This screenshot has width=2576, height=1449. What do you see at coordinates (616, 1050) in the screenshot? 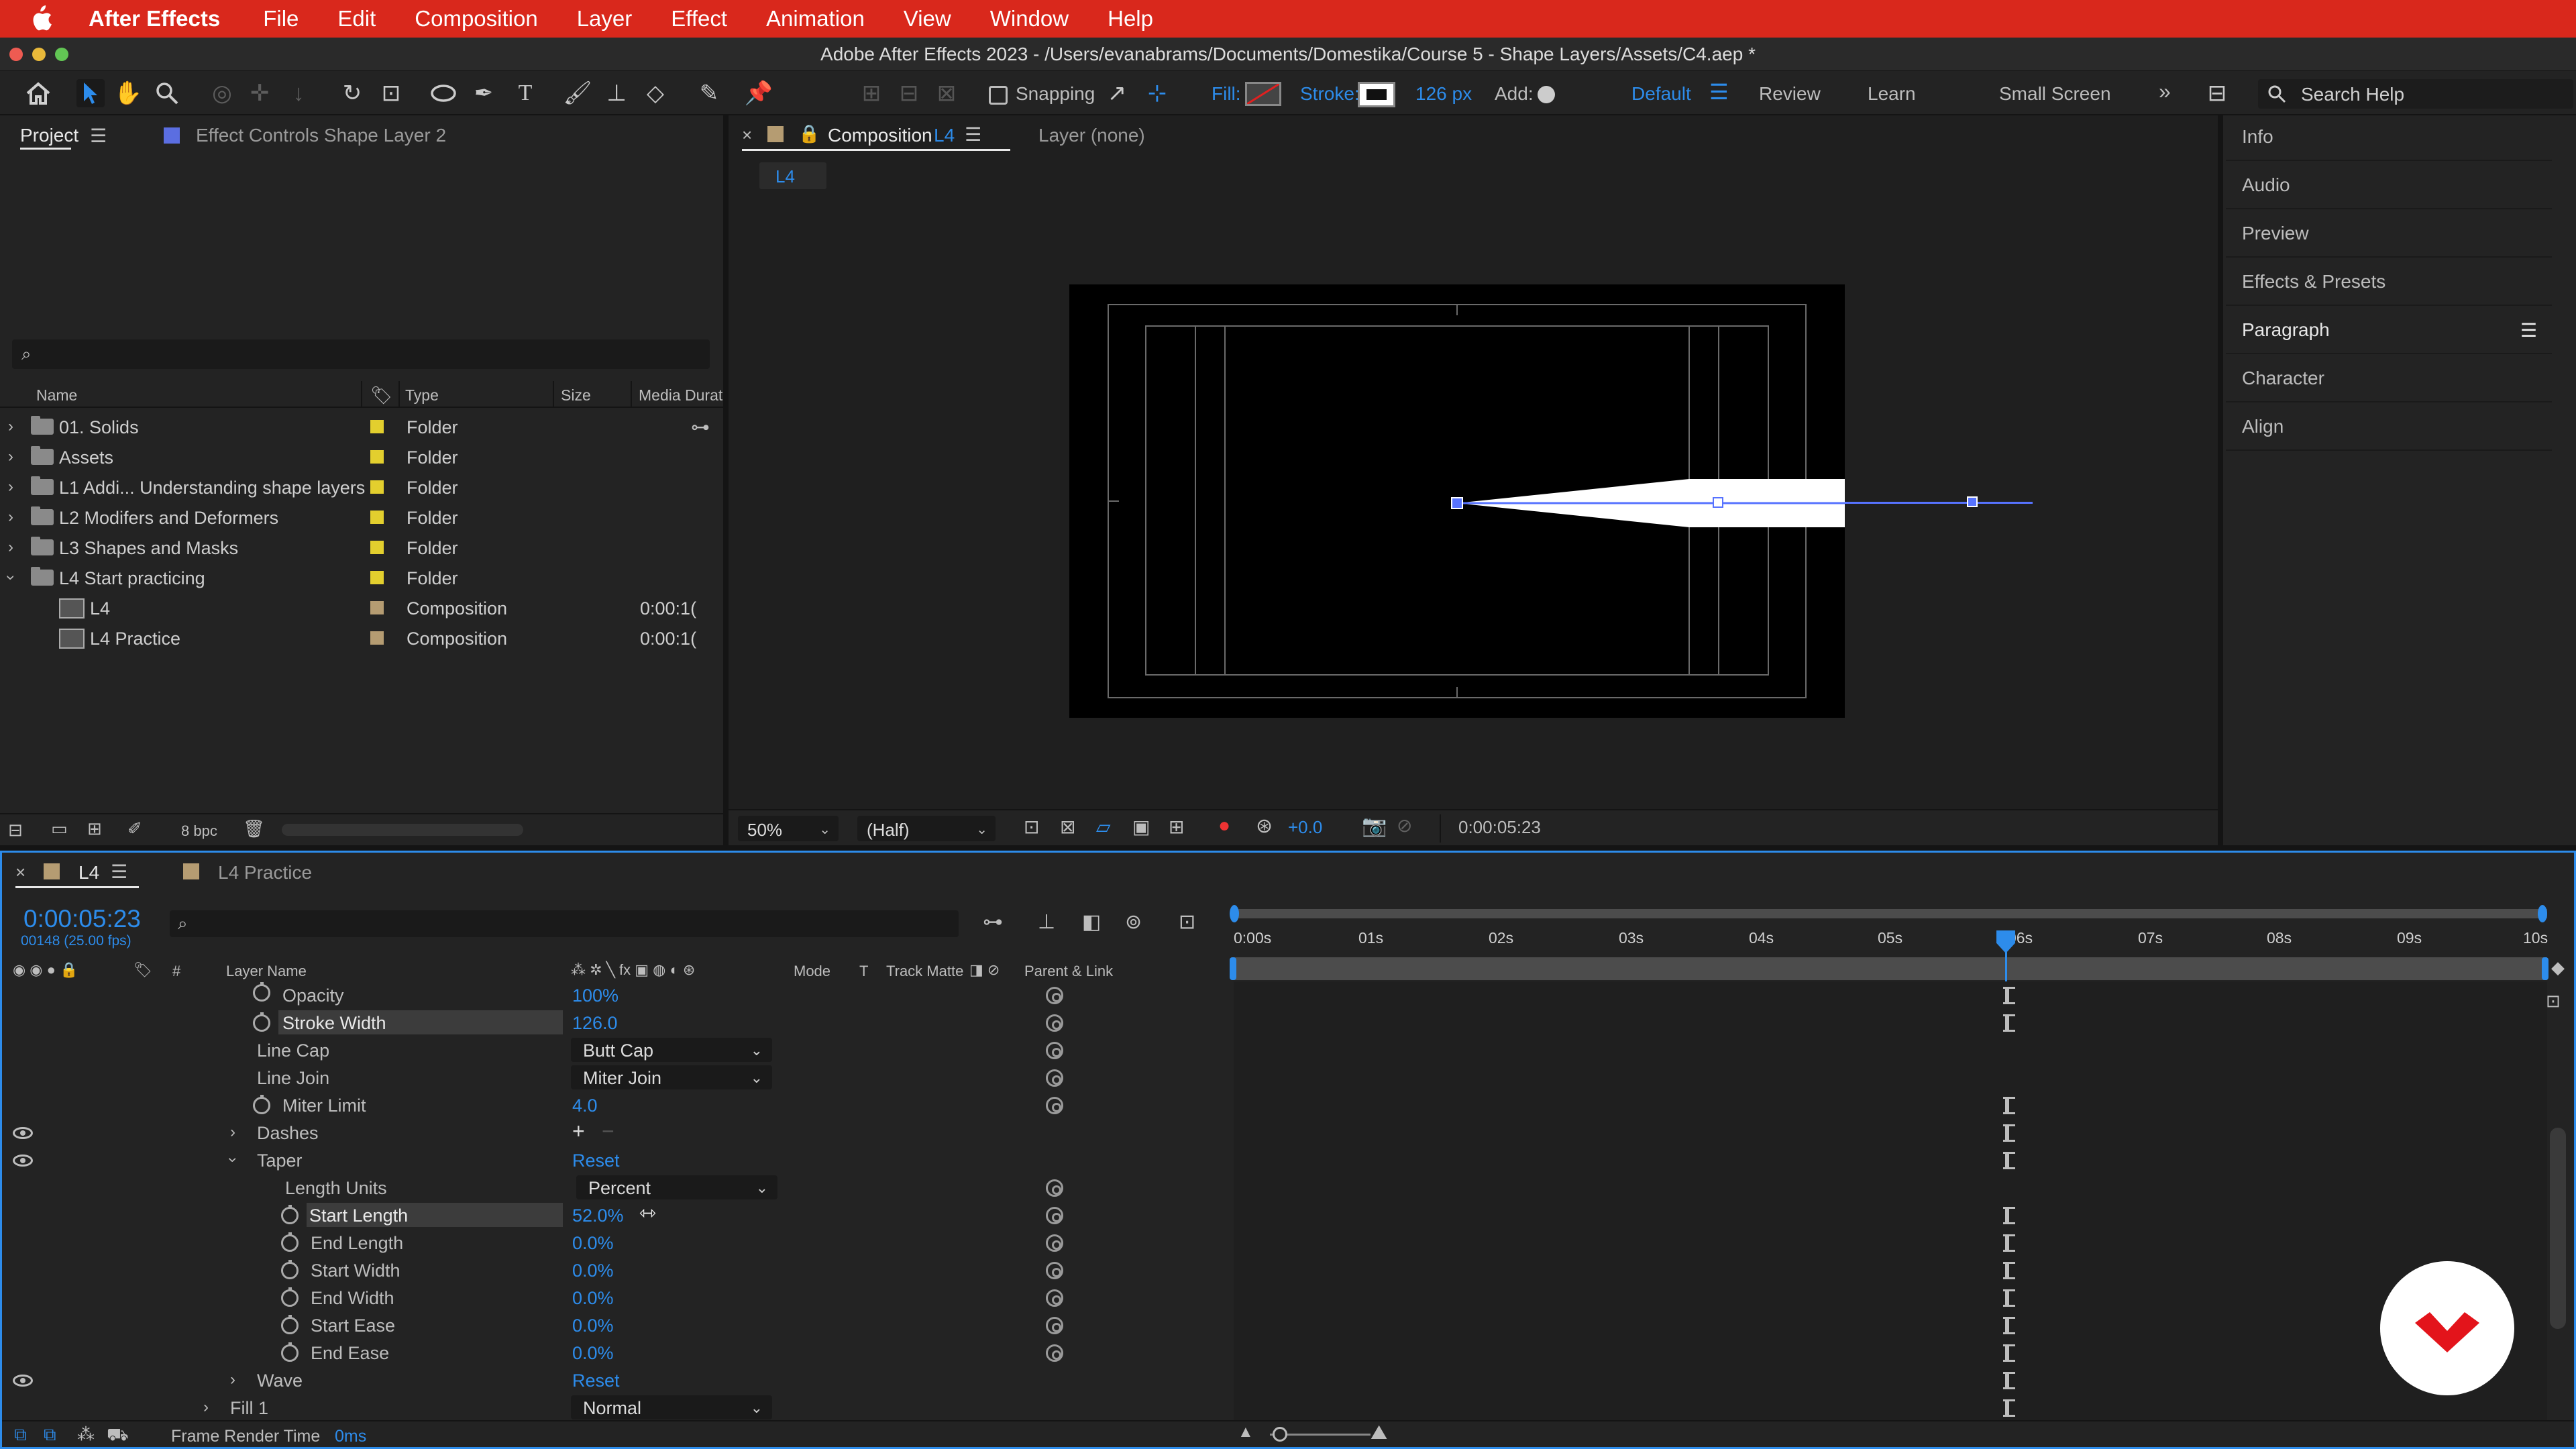
I see `prop-row-line-cap: Line Cap Butt Cap ⌄` at bounding box center [616, 1050].